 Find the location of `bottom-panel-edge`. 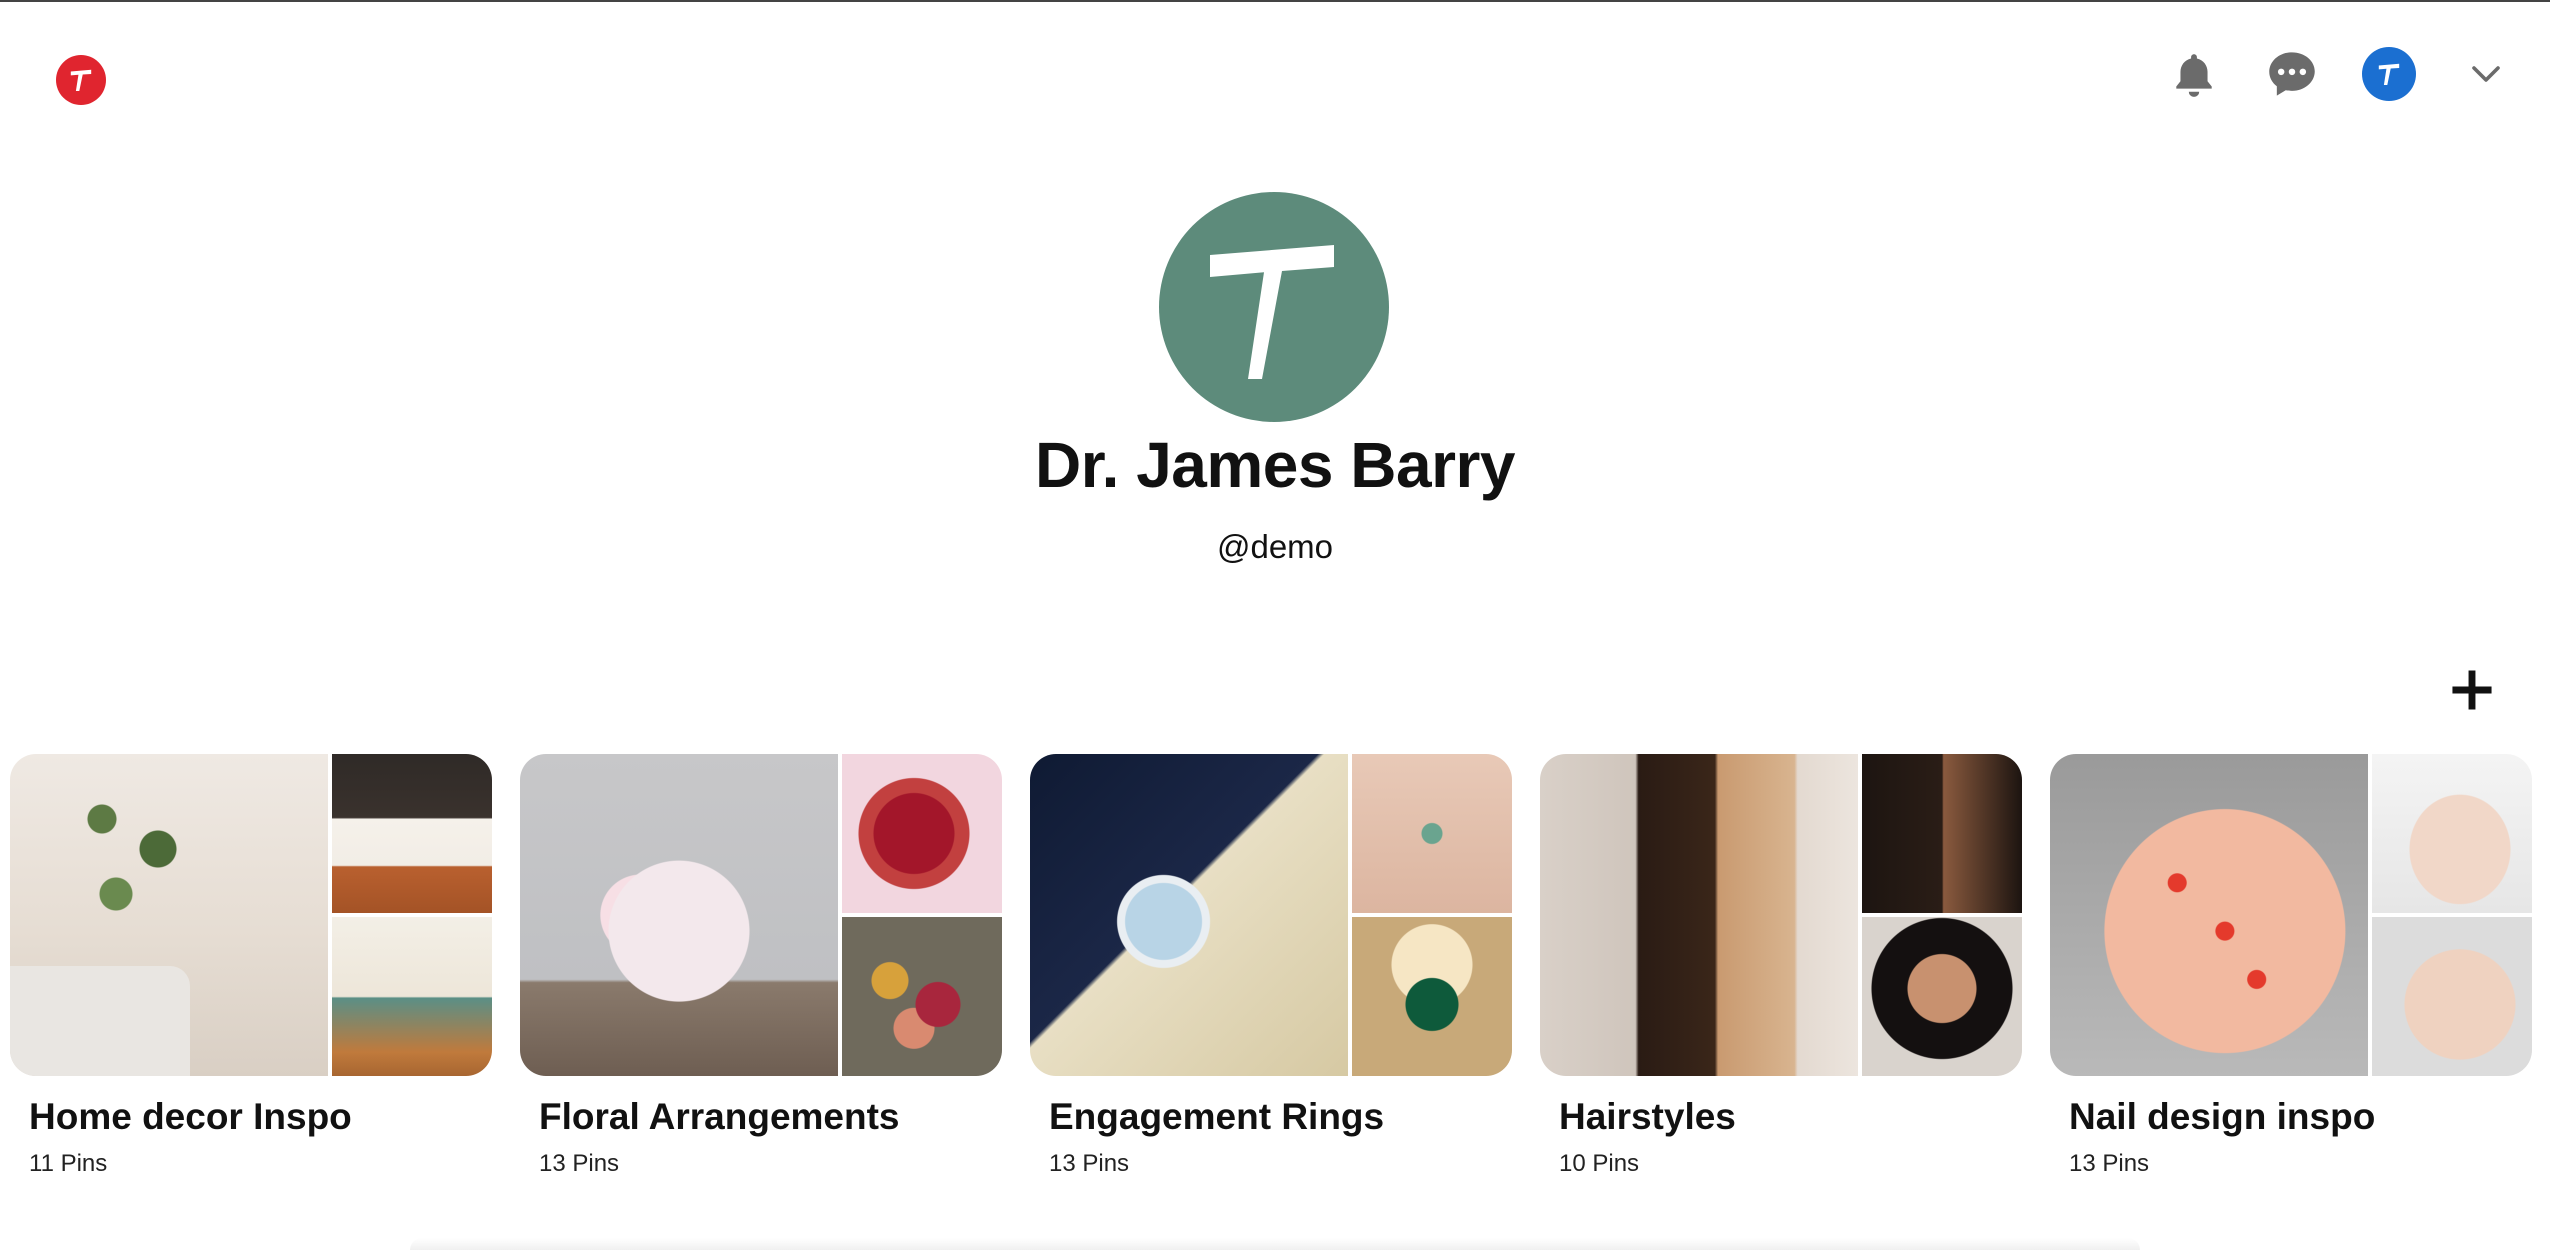

bottom-panel-edge is located at coordinates (1275, 1244).